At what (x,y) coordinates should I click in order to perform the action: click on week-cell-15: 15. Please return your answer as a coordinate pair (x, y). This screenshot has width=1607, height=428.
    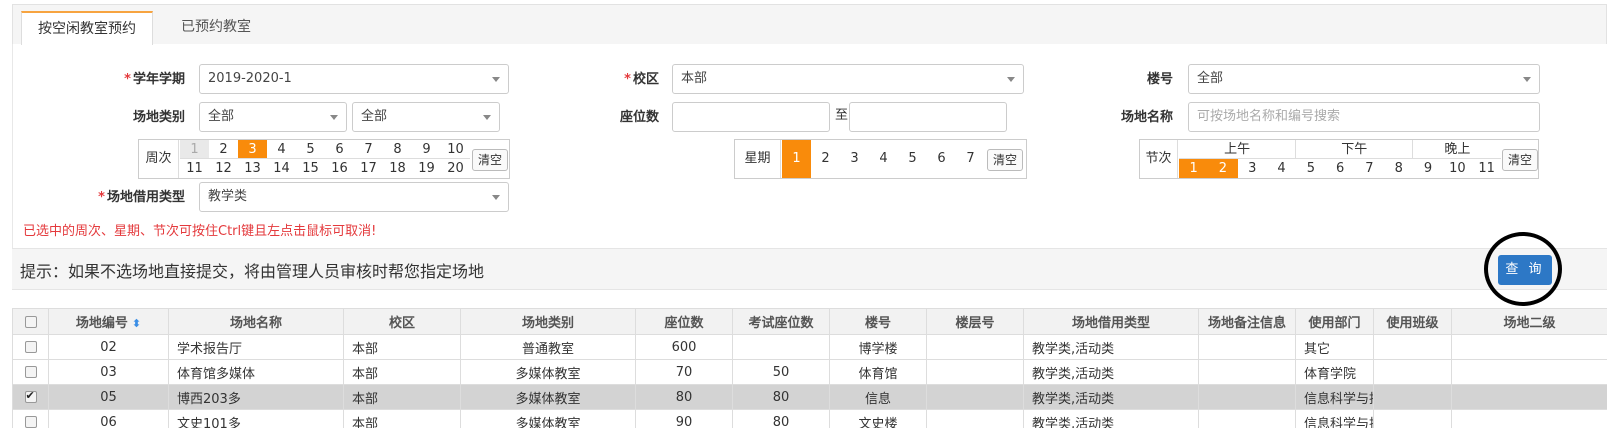
    Looking at the image, I should click on (310, 168).